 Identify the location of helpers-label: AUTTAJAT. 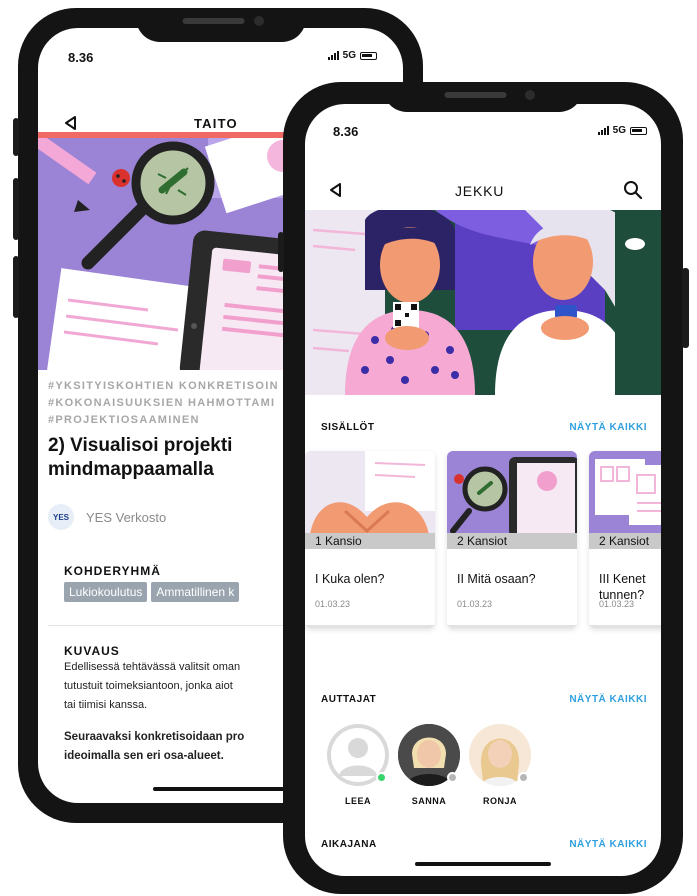
(349, 699).